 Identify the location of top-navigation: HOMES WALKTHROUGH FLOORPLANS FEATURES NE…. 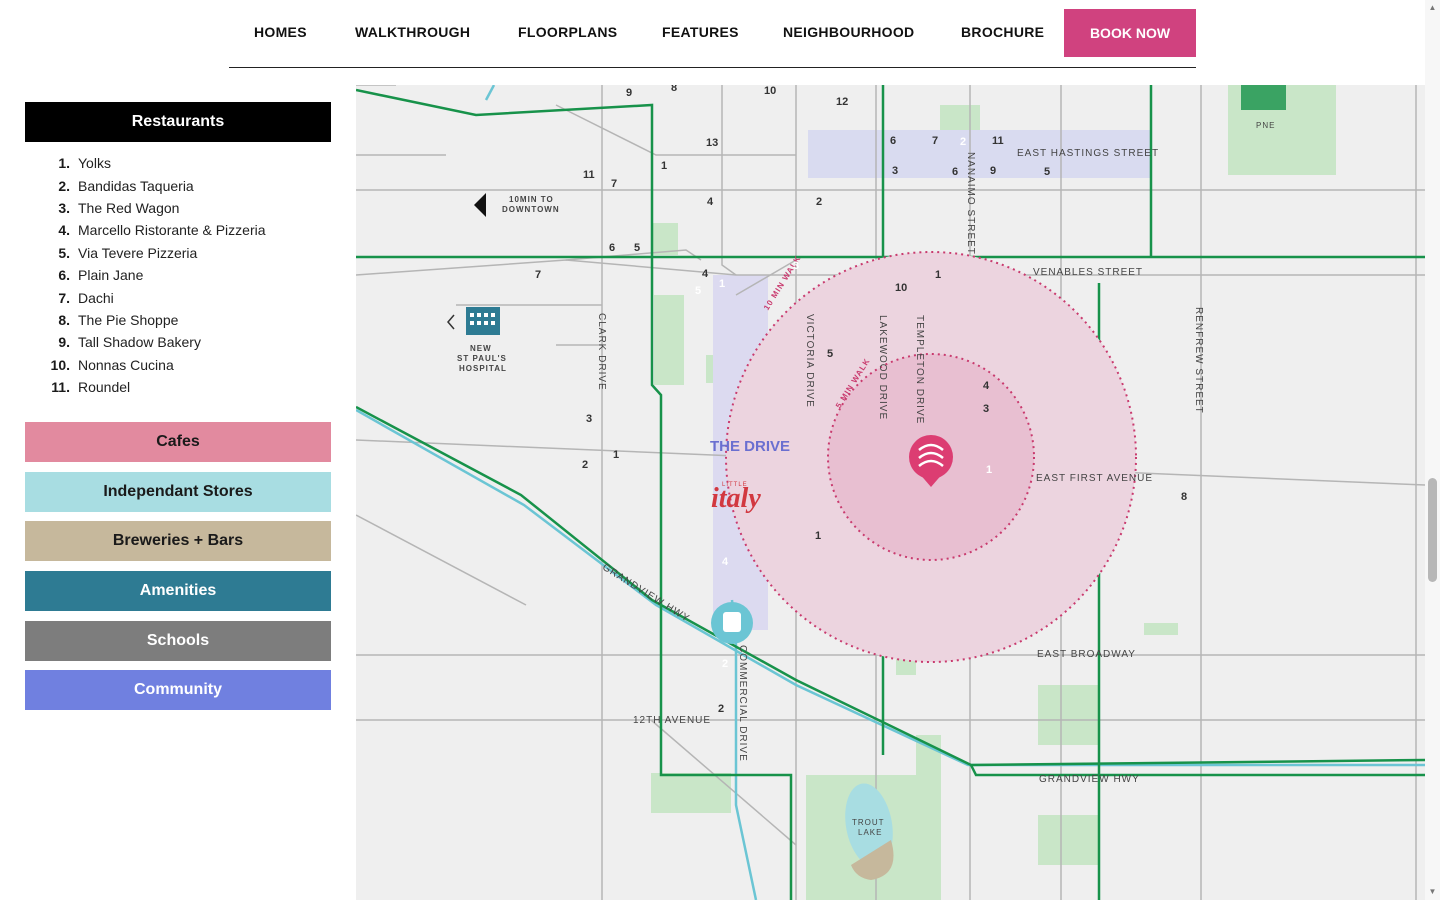
(712, 34).